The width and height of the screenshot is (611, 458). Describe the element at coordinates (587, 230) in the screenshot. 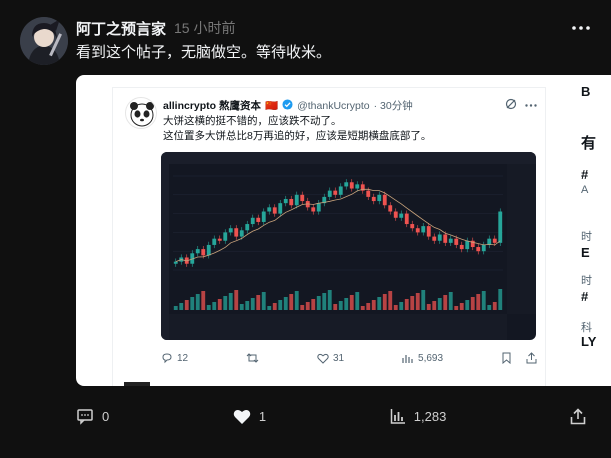

I see `side-panel-crop: B 有 # A 时 E 时 # 科 LY` at that location.